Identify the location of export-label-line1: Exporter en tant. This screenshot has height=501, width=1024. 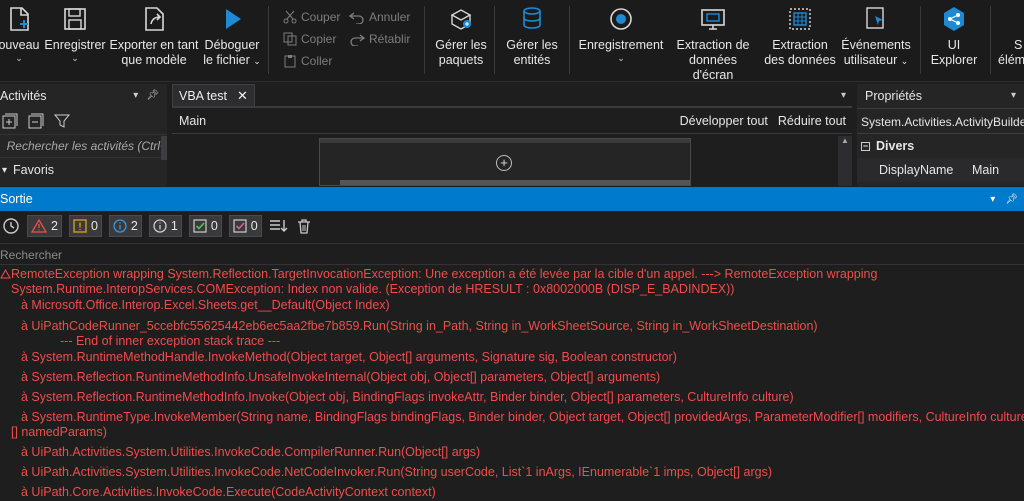
(154, 45).